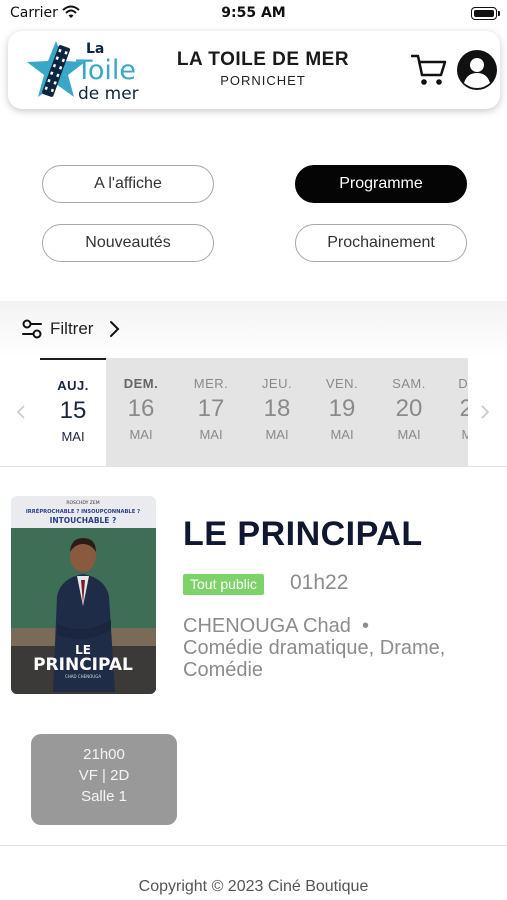 The width and height of the screenshot is (507, 900). What do you see at coordinates (141, 383) in the screenshot?
I see `date-dow: DEM.` at bounding box center [141, 383].